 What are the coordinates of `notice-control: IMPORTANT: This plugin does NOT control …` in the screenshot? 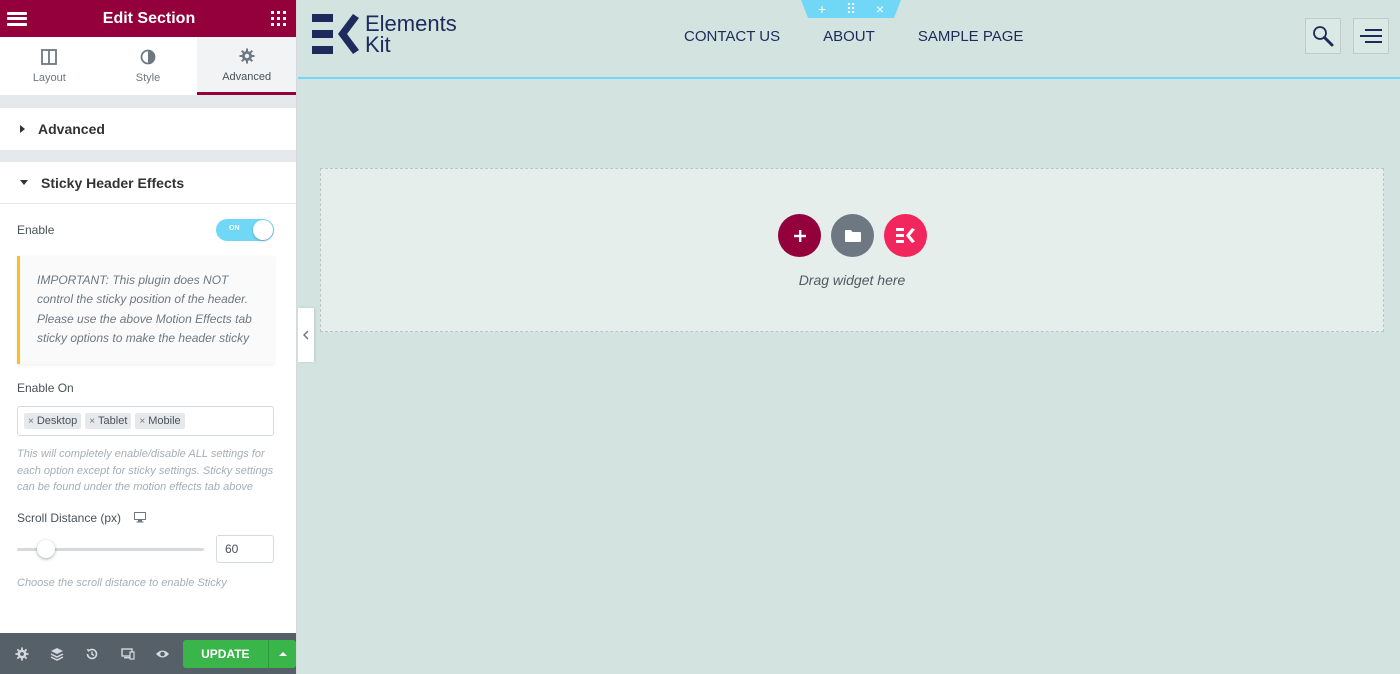 It's located at (148, 310).